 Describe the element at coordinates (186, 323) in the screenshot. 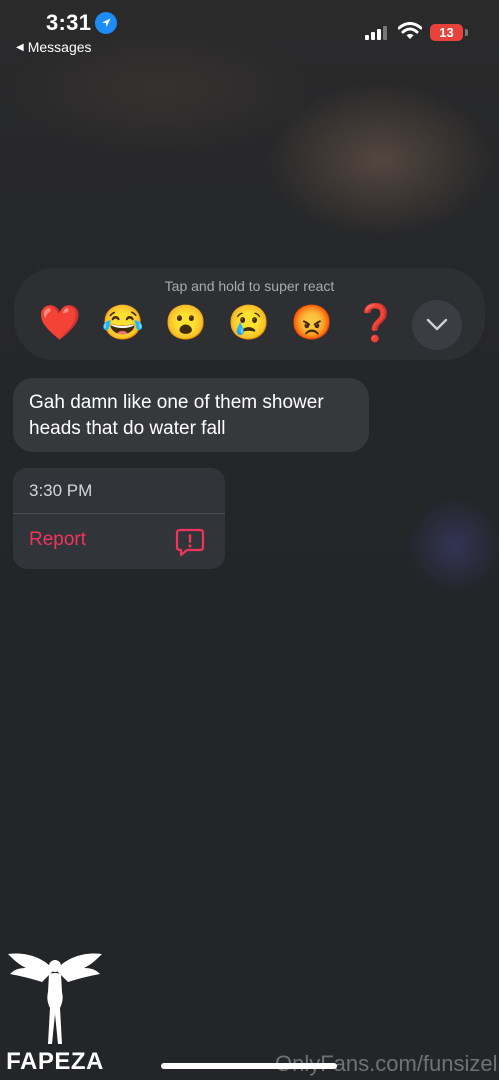

I see `reaction-wow: 😮` at that location.